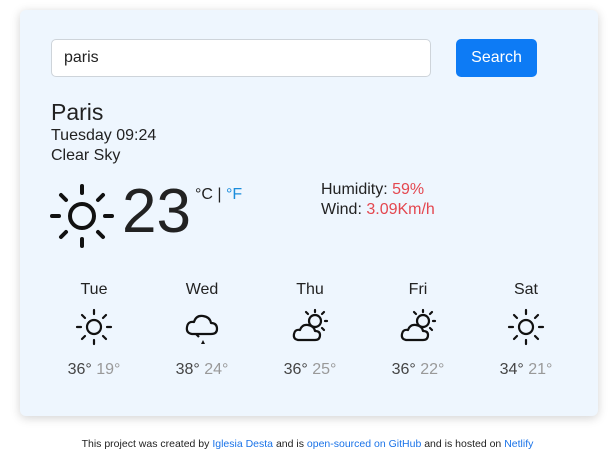 This screenshot has width=615, height=473. I want to click on author-link: Iglesia Desta, so click(242, 444).